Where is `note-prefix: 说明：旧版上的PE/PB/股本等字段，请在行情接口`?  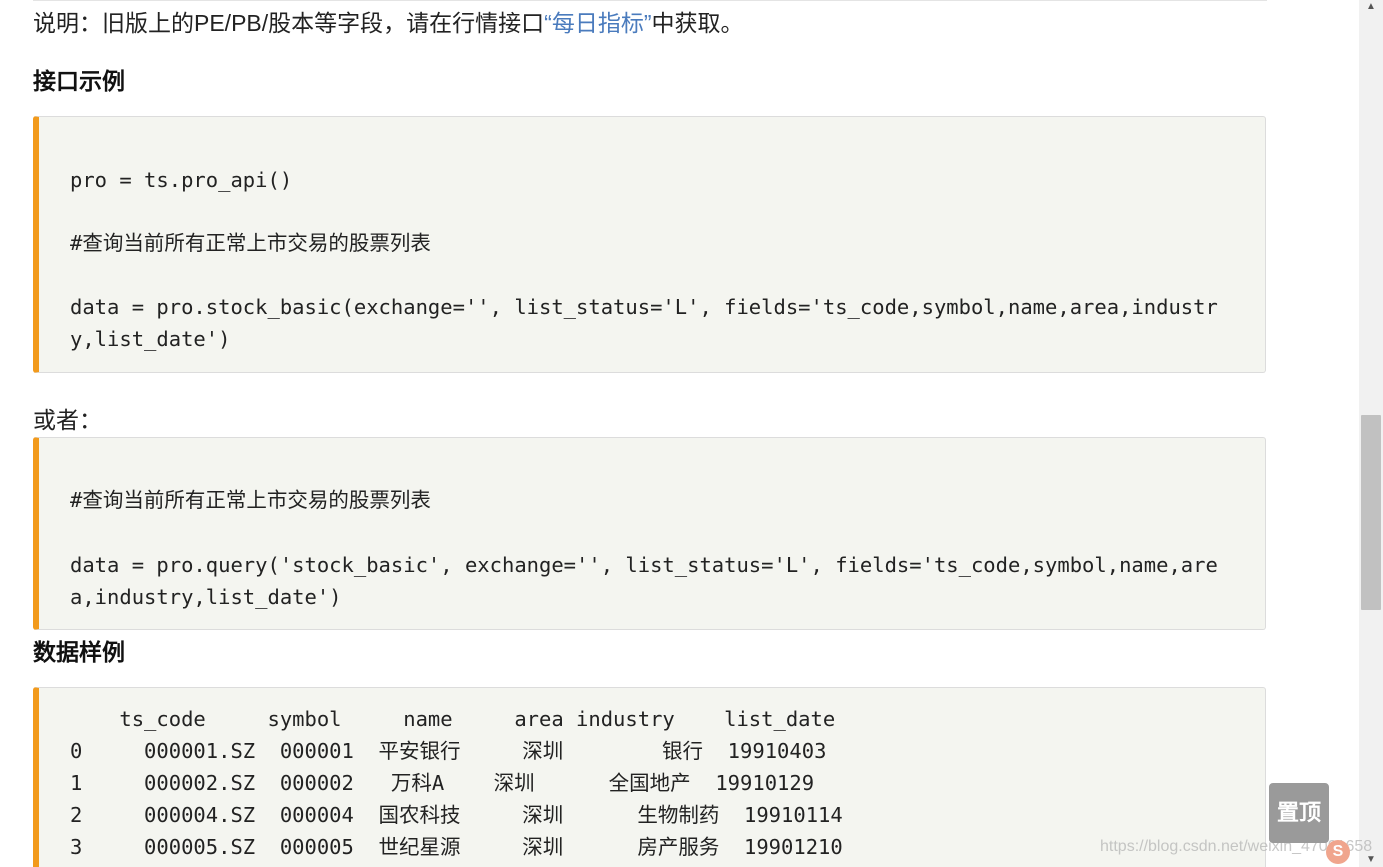 note-prefix: 说明：旧版上的PE/PB/股本等字段，请在行情接口 is located at coordinates (289, 23).